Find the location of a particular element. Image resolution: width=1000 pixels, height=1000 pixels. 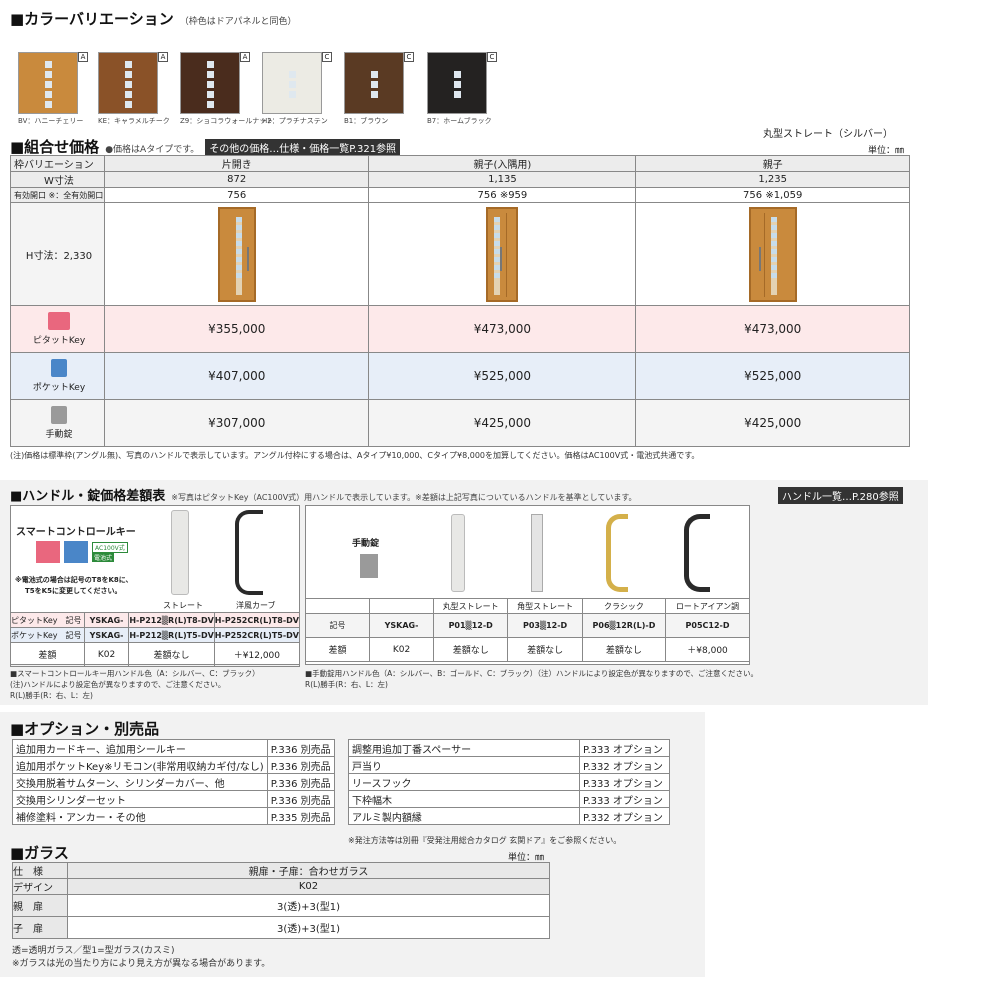

option-section-title: ■オプション・別売品 is located at coordinates (85, 729).